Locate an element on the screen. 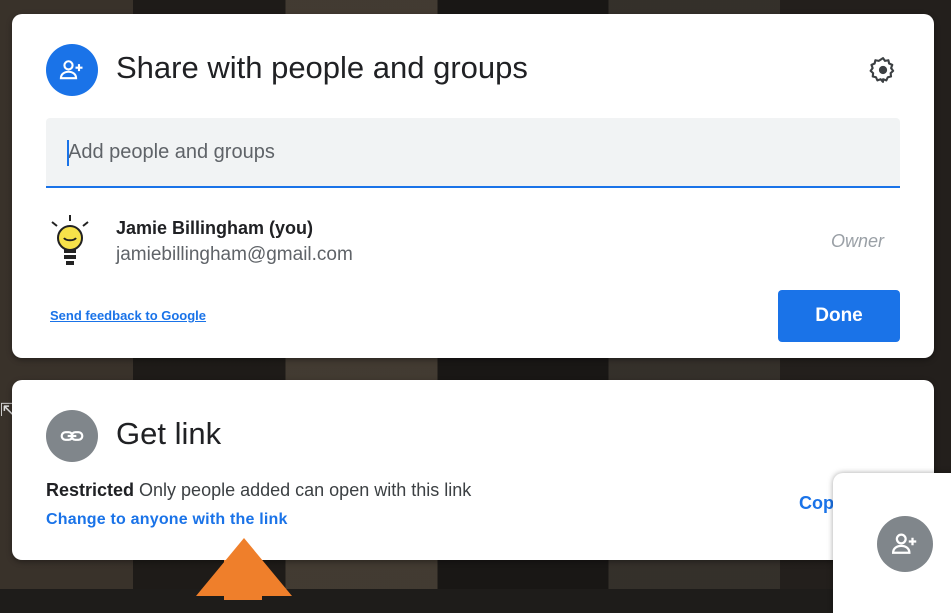 The height and width of the screenshot is (613, 951). send-feedback-link: Send feedback to Google is located at coordinates (128, 315).